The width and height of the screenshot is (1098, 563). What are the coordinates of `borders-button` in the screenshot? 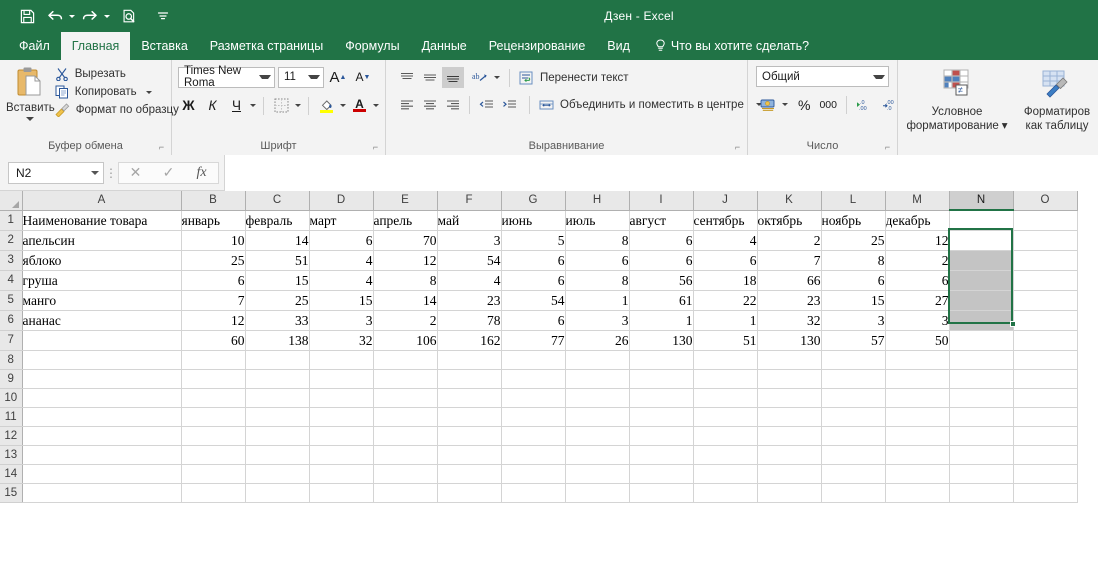 It's located at (281, 105).